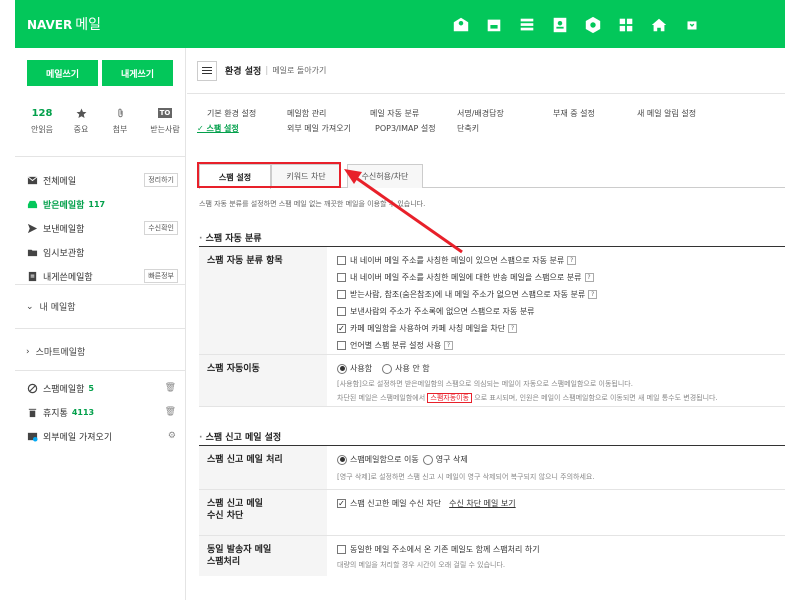 This screenshot has height=600, width=800. What do you see at coordinates (299, 70) in the screenshot?
I see `back-to-mail-link: 메일로 돌아가기` at bounding box center [299, 70].